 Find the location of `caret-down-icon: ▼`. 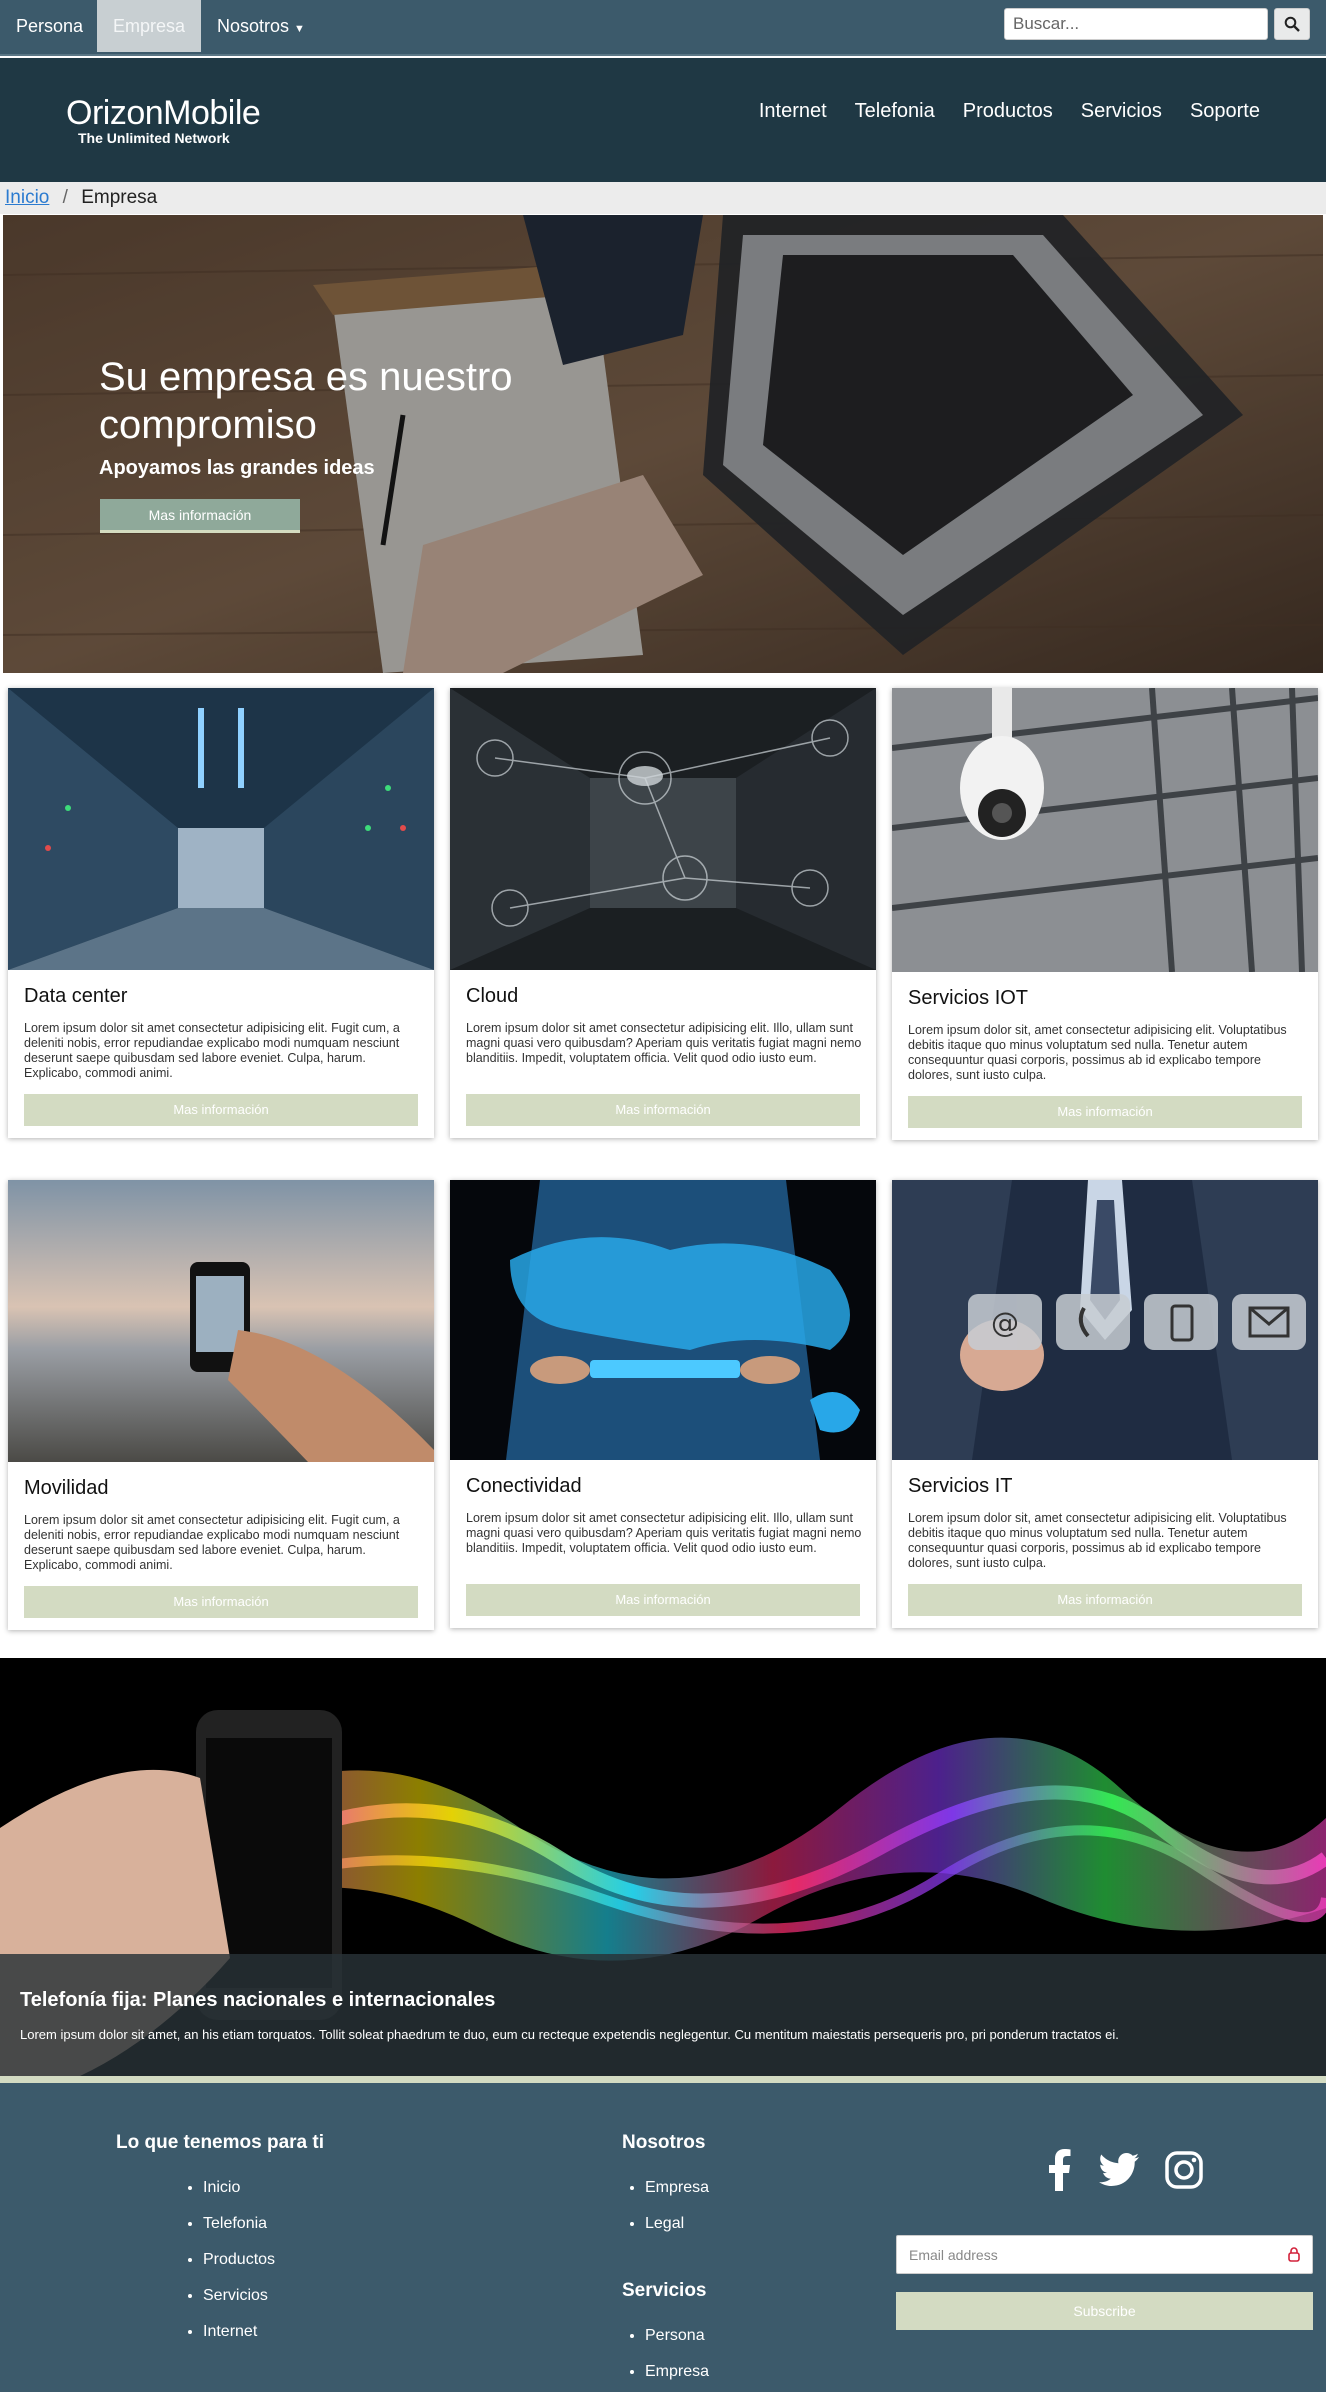

caret-down-icon: ▼ is located at coordinates (299, 29).